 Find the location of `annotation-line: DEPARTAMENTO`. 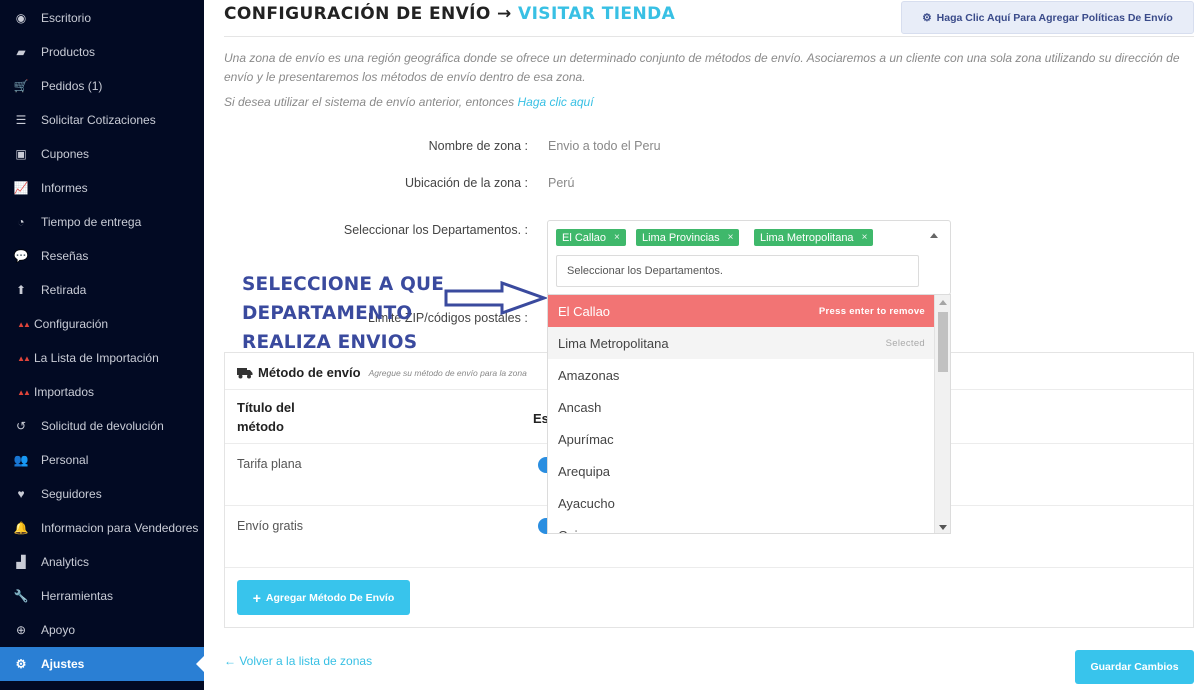

annotation-line: DEPARTAMENTO is located at coordinates (327, 313).